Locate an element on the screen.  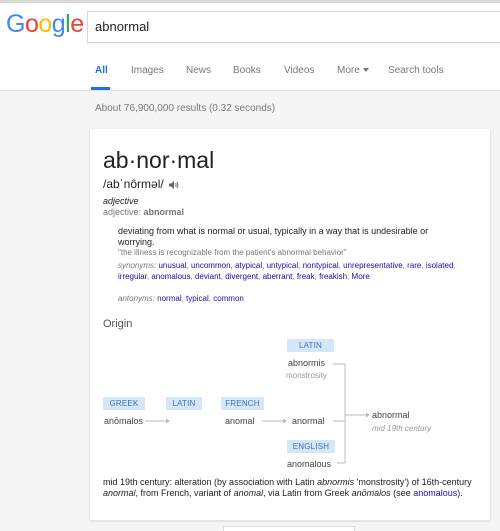
logo-letter: g is located at coordinates (58, 24).